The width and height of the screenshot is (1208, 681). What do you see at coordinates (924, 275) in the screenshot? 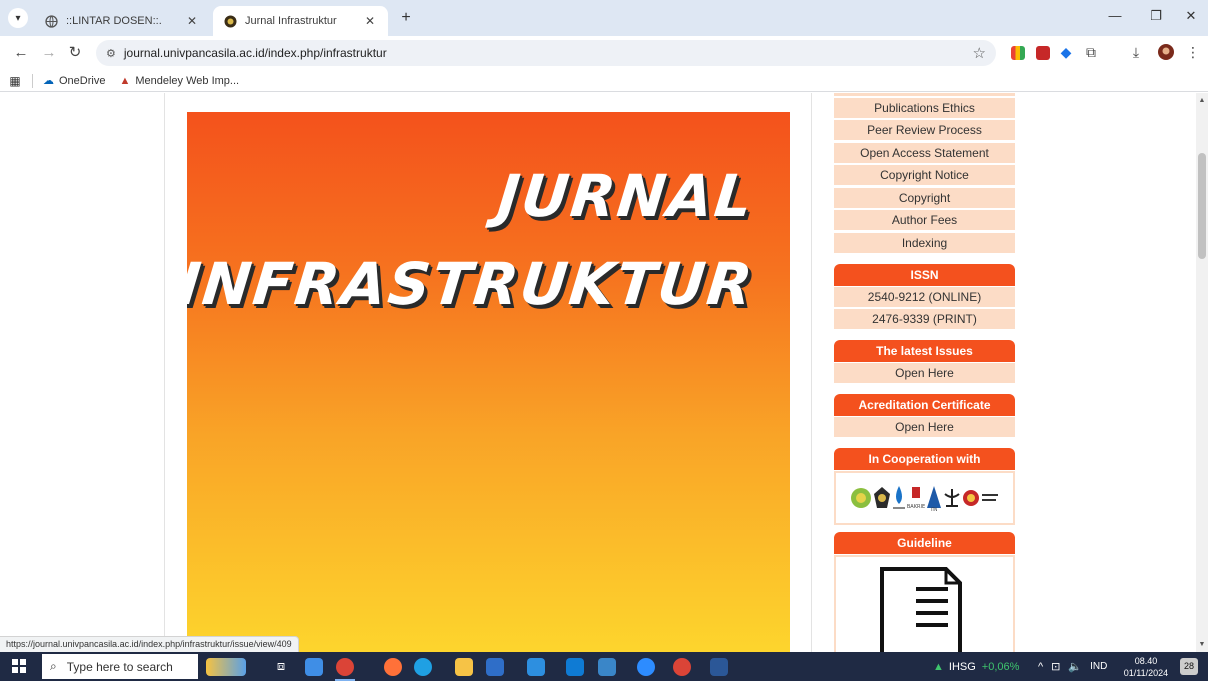
I see `issn-heading: ISSN` at bounding box center [924, 275].